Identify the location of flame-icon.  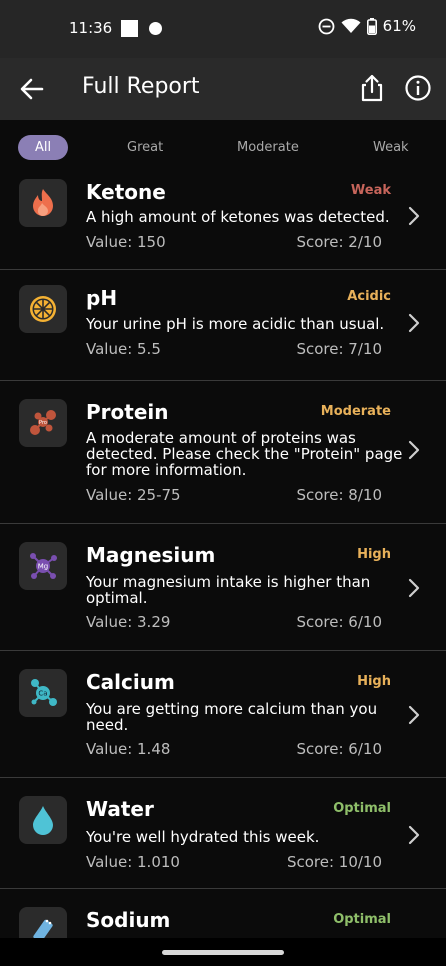
(43, 203).